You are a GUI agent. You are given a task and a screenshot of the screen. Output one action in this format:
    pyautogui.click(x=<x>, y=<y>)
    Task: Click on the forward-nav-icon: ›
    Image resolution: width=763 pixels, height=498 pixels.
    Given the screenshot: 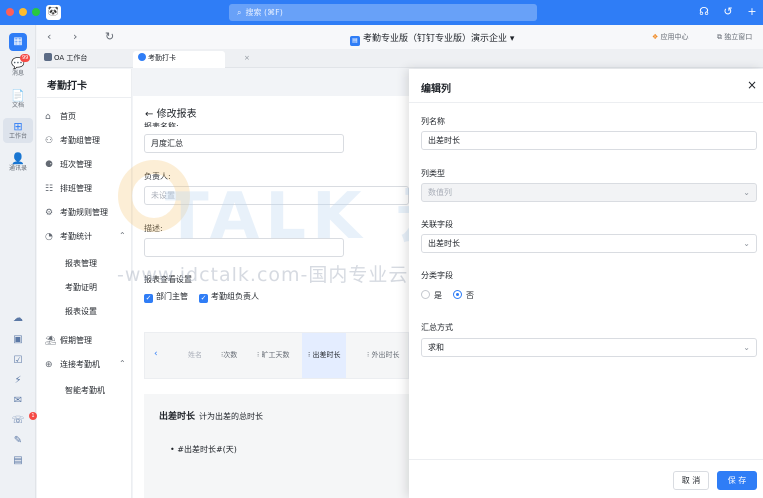 What is the action you would take?
    pyautogui.click(x=75, y=36)
    